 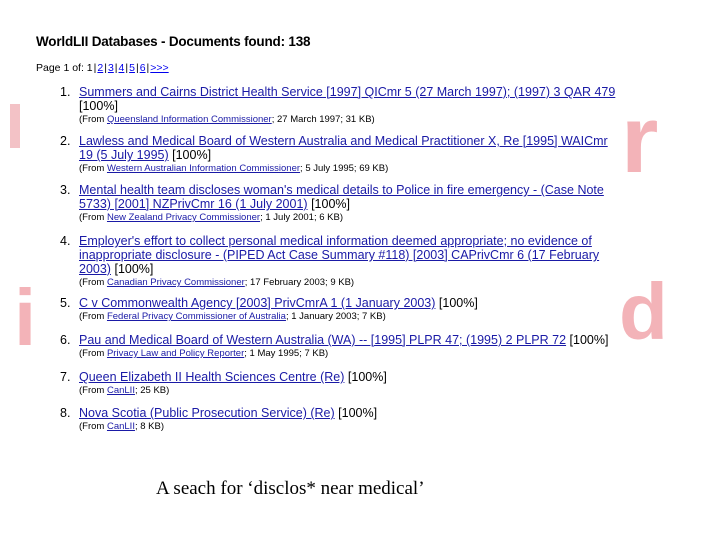 What do you see at coordinates (159, 68) in the screenshot?
I see `pager-next-link: >>>` at bounding box center [159, 68].